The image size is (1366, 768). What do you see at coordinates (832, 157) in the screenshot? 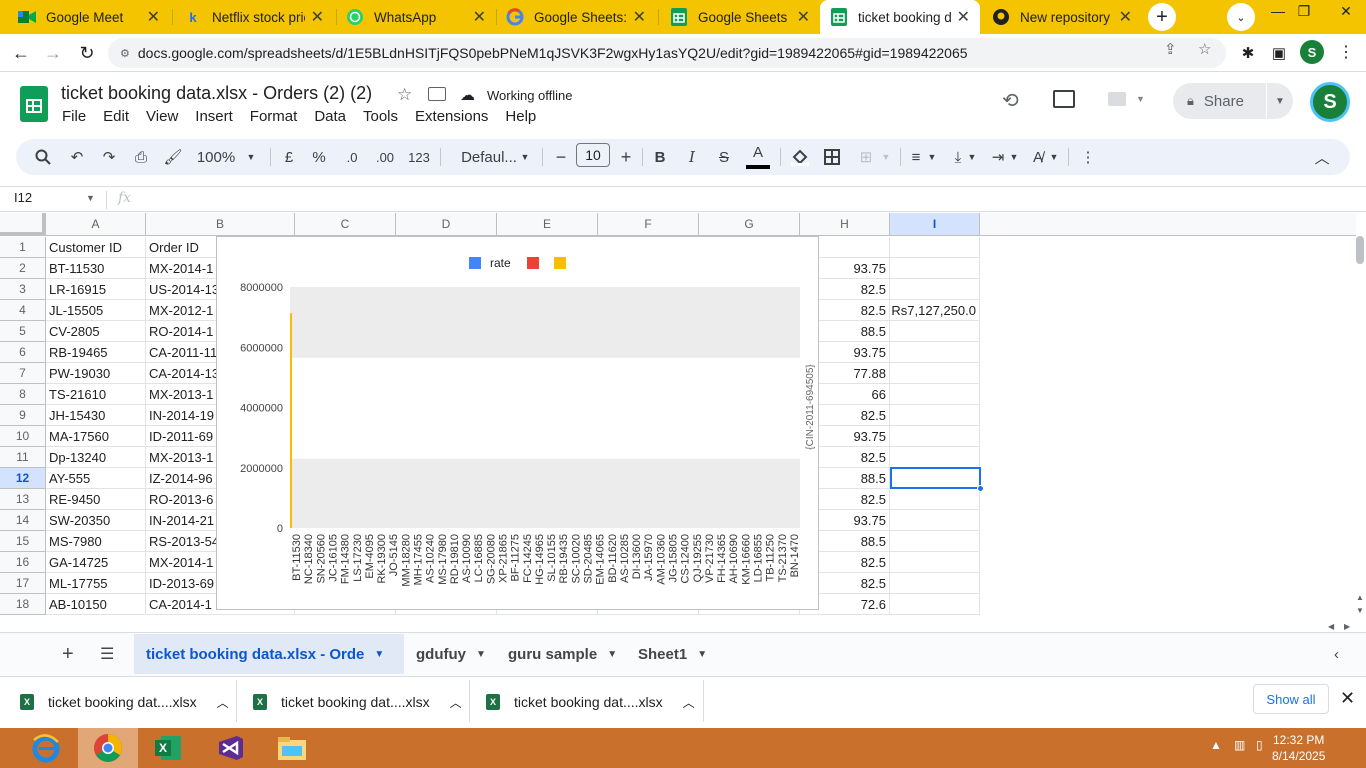
I see `borders-icon` at bounding box center [832, 157].